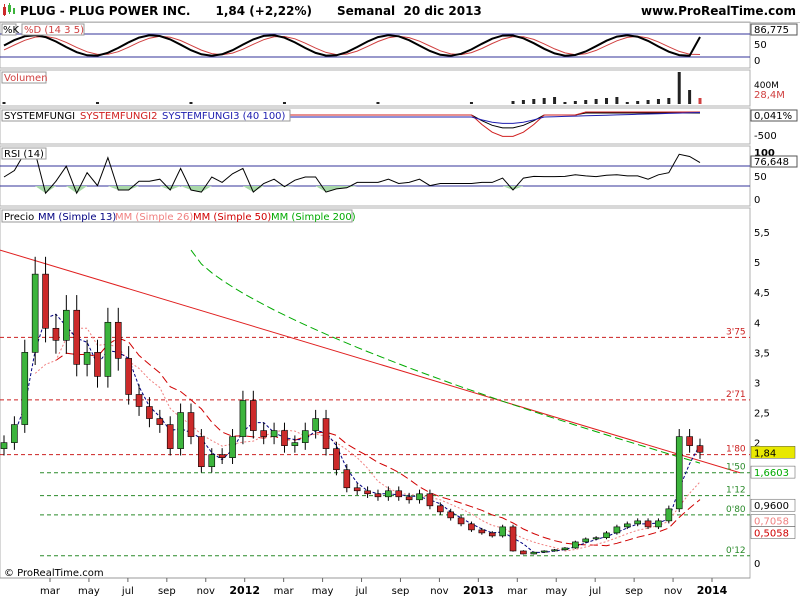 This screenshot has width=800, height=600. I want to click on x-axis-label: 2014, so click(712, 590).